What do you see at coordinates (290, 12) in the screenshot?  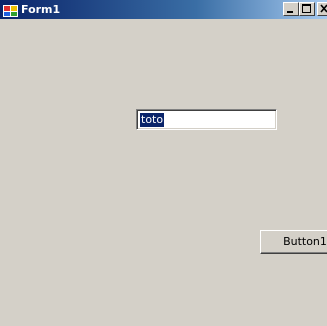 I see `minimize-icon` at bounding box center [290, 12].